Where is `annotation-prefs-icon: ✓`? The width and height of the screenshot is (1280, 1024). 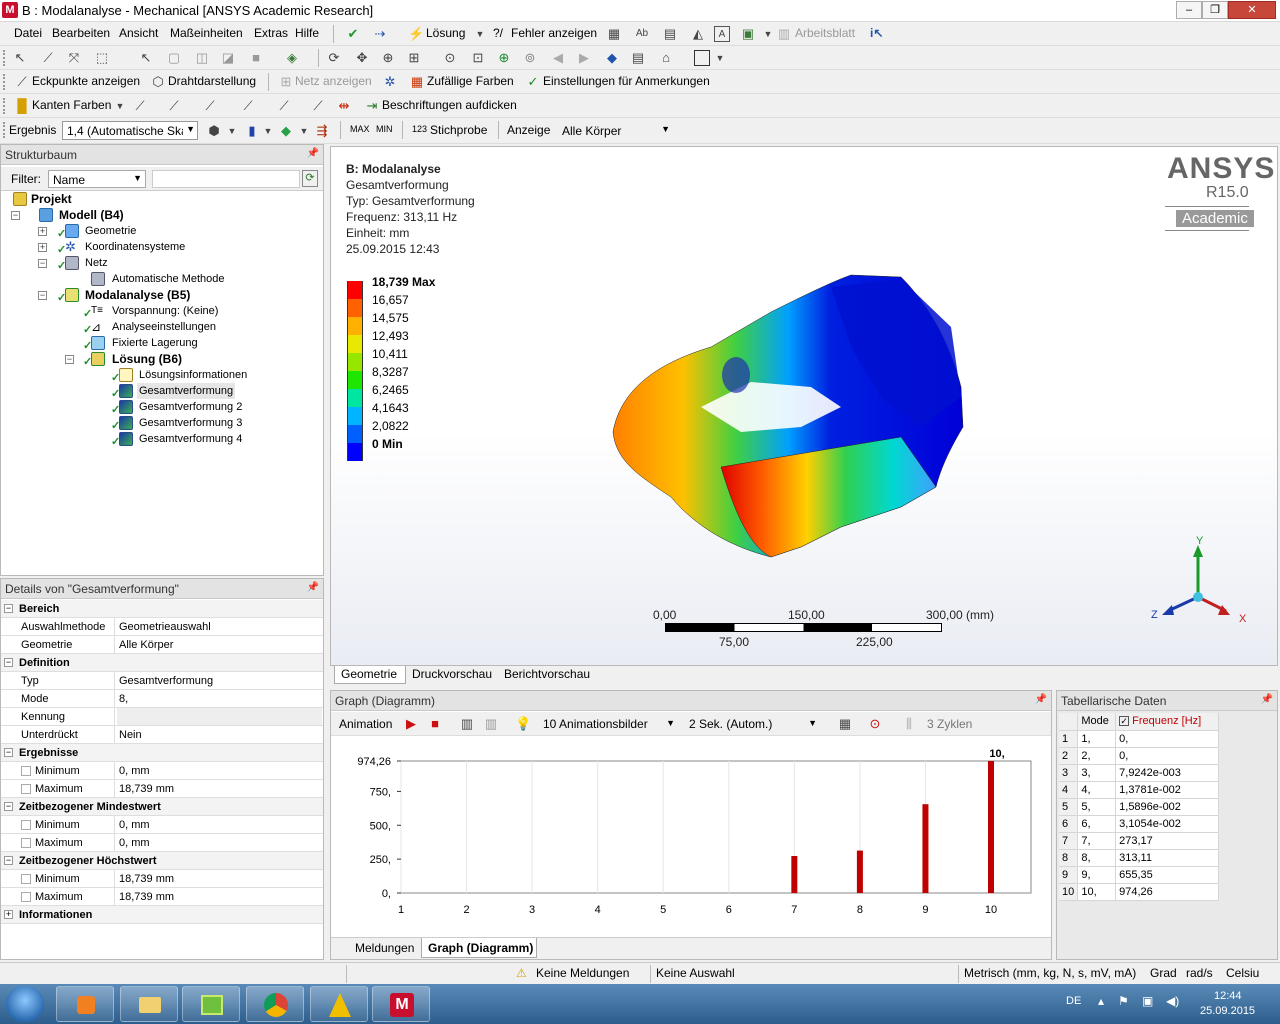 annotation-prefs-icon: ✓ is located at coordinates (533, 82).